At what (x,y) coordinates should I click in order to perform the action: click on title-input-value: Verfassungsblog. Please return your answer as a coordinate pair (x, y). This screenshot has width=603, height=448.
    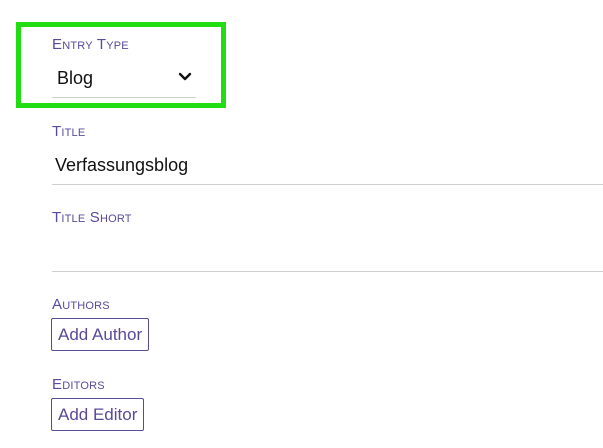
    Looking at the image, I should click on (122, 165).